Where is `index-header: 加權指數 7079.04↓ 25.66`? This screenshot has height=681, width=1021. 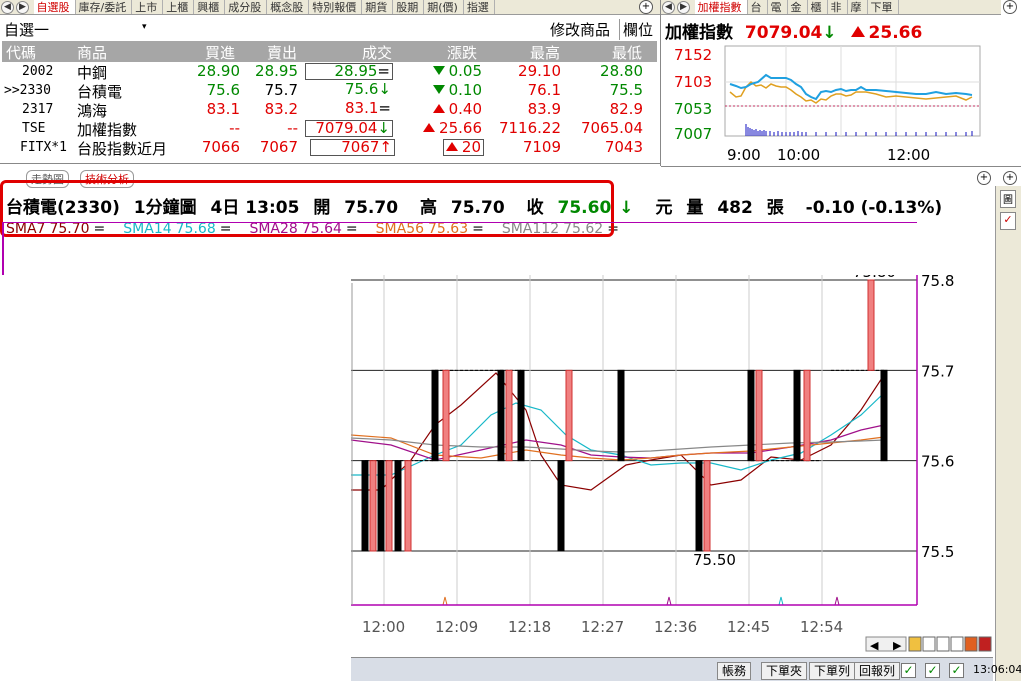
index-header: 加權指數 7079.04↓ 25.66 is located at coordinates (793, 30).